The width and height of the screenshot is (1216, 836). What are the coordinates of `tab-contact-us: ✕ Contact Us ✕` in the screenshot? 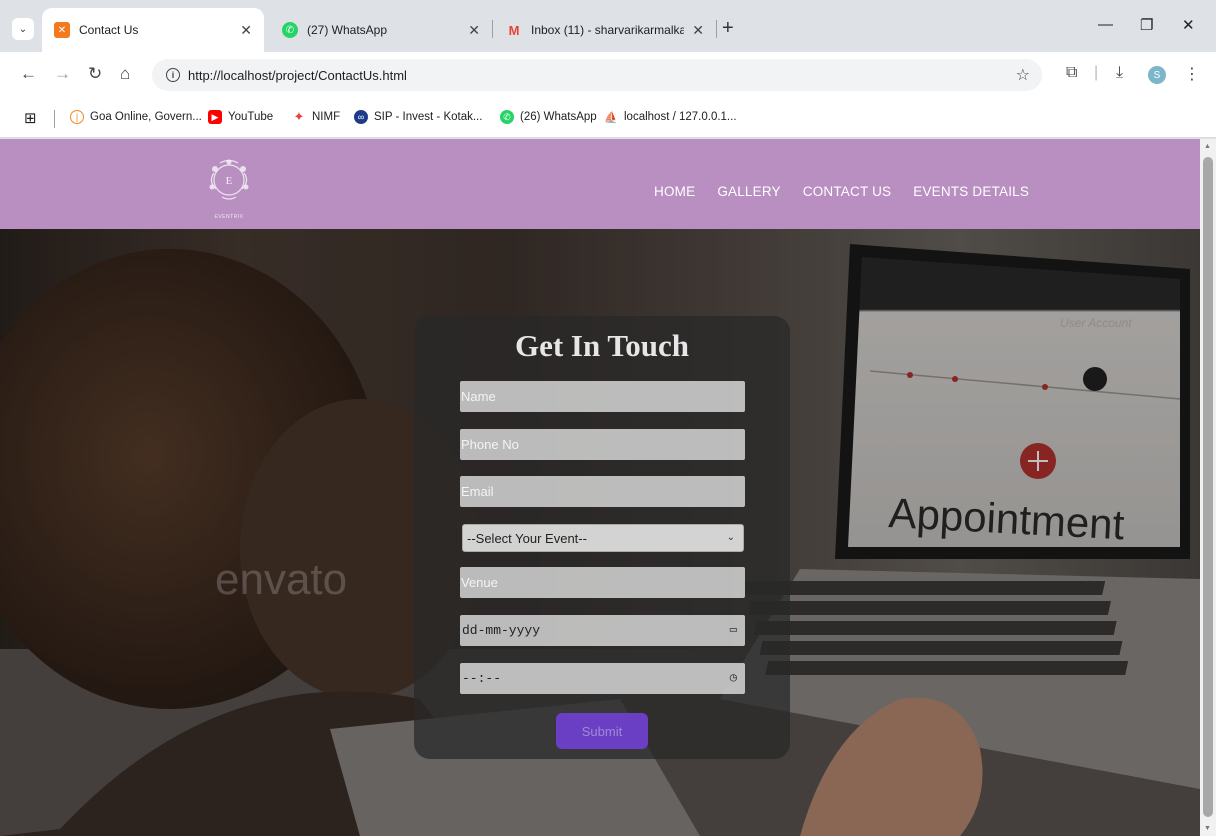 It's located at (153, 30).